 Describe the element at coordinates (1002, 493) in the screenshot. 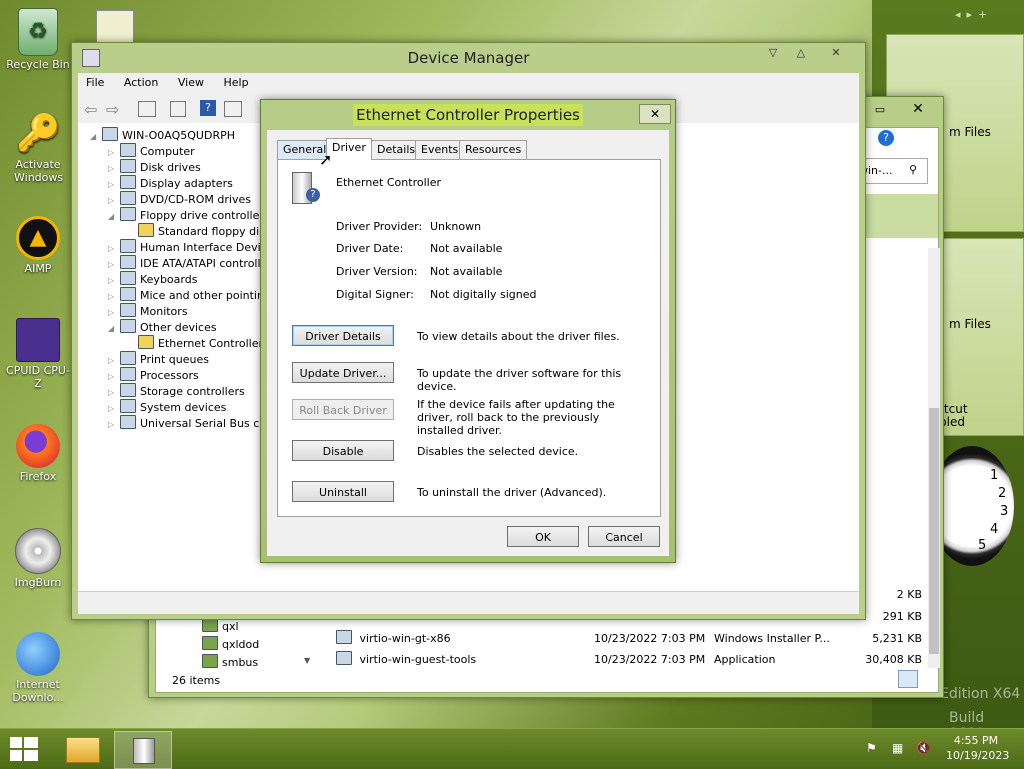

I see `clock-number: 2` at that location.